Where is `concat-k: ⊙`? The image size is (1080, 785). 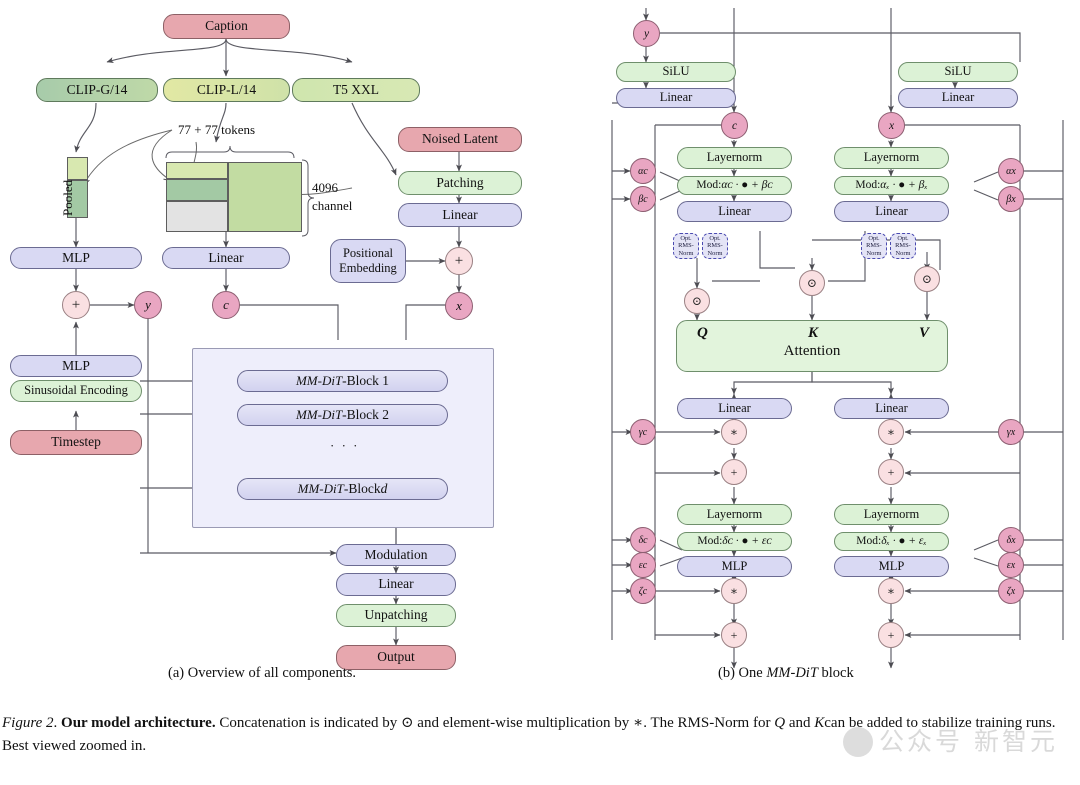 concat-k: ⊙ is located at coordinates (812, 283).